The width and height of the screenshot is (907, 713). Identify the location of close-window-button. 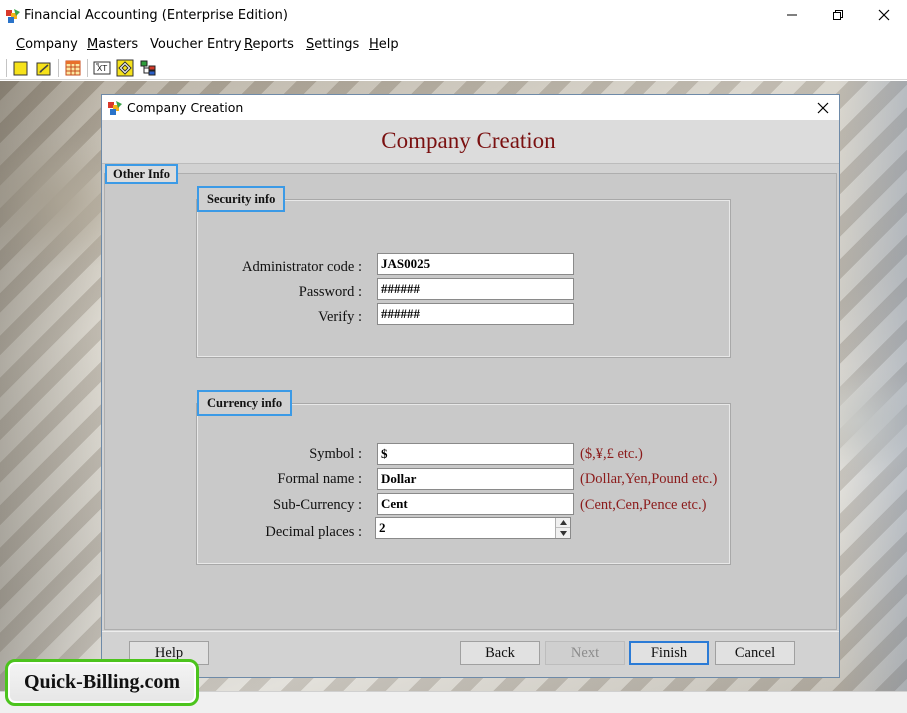
(884, 15).